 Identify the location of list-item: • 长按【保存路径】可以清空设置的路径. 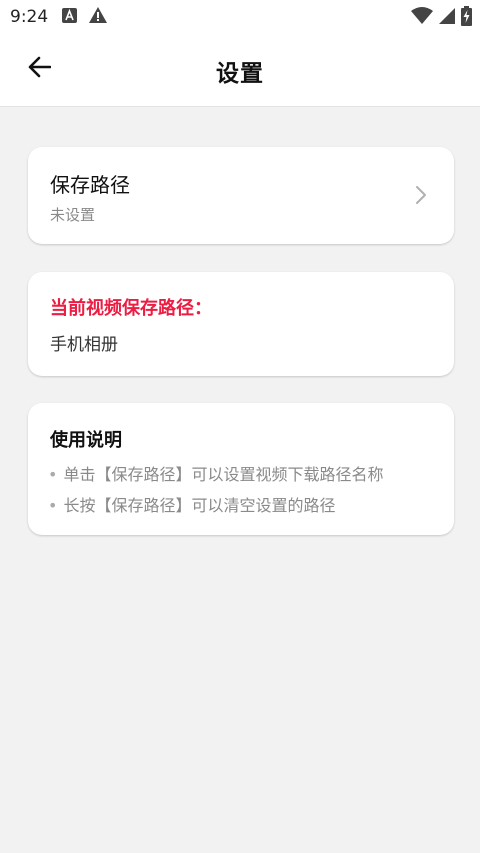
(215, 505).